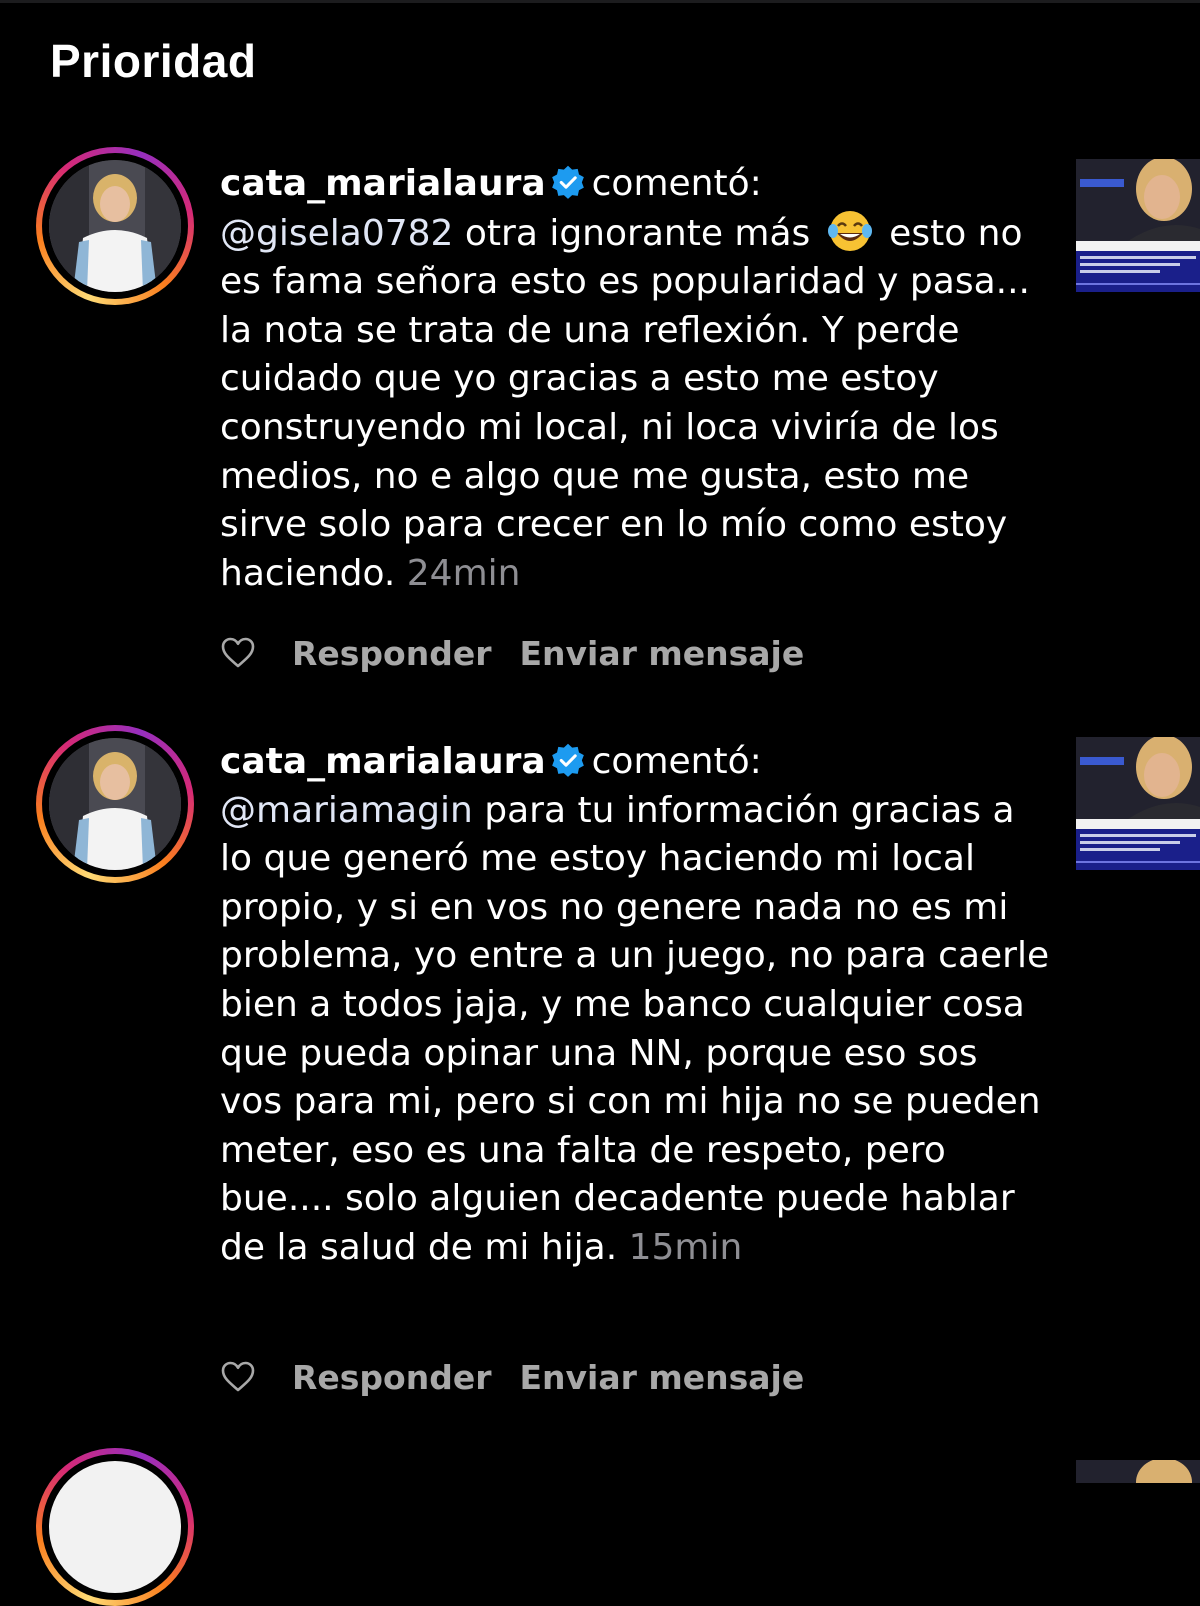  I want to click on mention-link: @mariamagin, so click(346, 810).